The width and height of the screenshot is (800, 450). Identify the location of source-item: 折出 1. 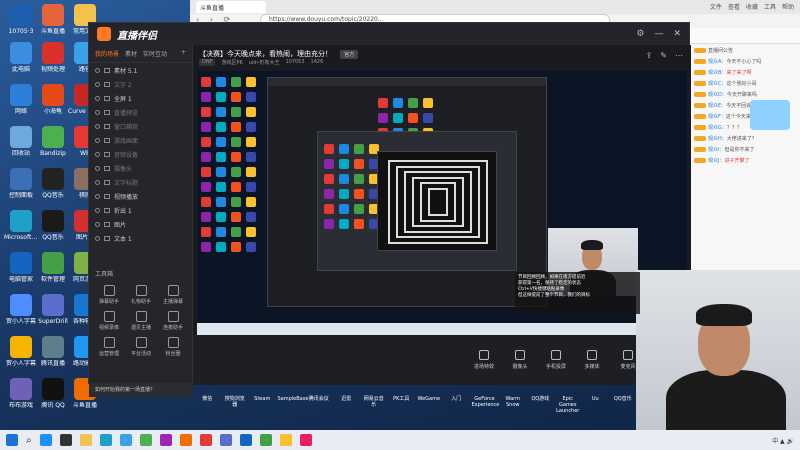
(140, 210).